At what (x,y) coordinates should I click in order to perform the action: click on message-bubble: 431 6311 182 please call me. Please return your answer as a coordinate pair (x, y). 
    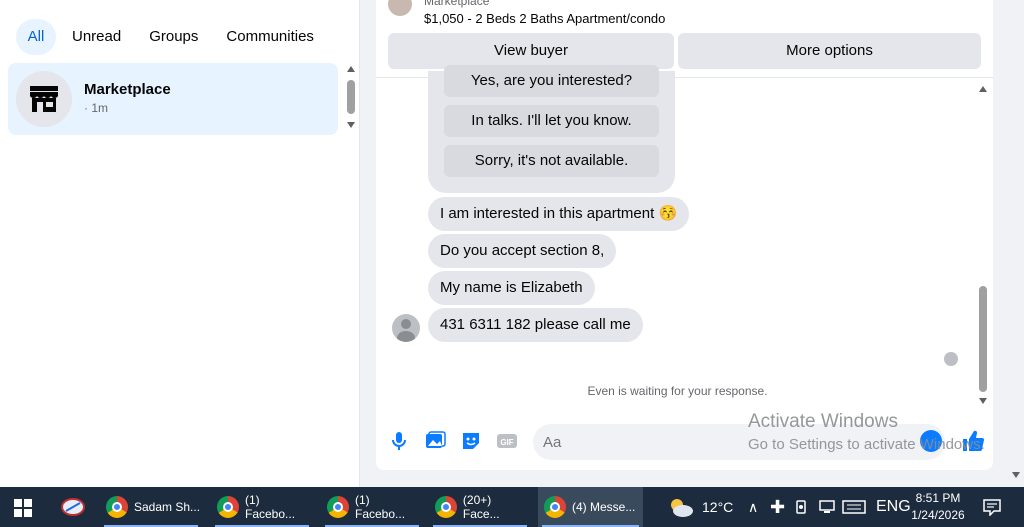
    Looking at the image, I should click on (535, 325).